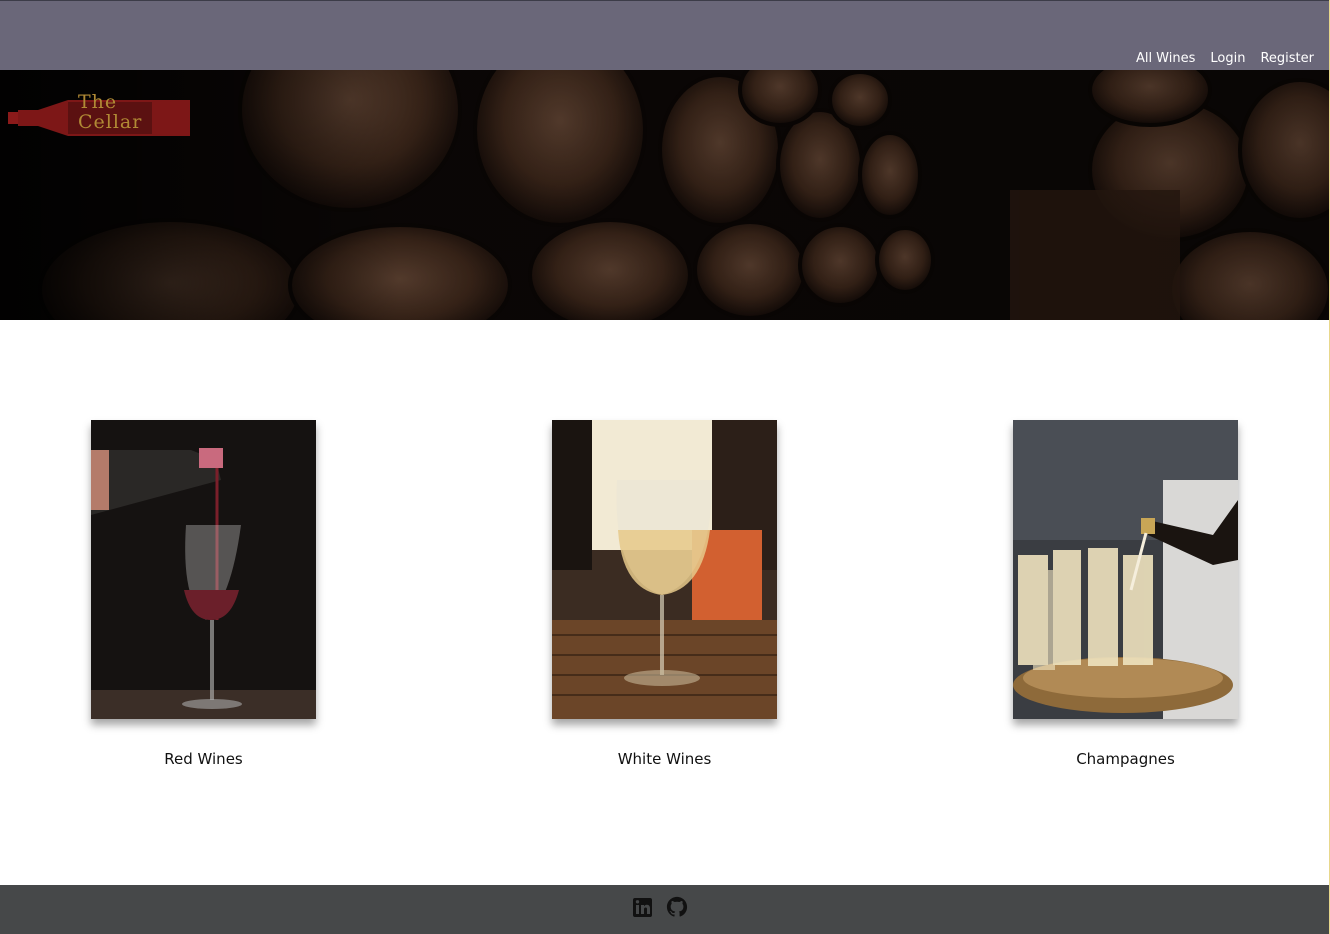  Describe the element at coordinates (203, 569) in the screenshot. I see `red-wine-image` at that location.